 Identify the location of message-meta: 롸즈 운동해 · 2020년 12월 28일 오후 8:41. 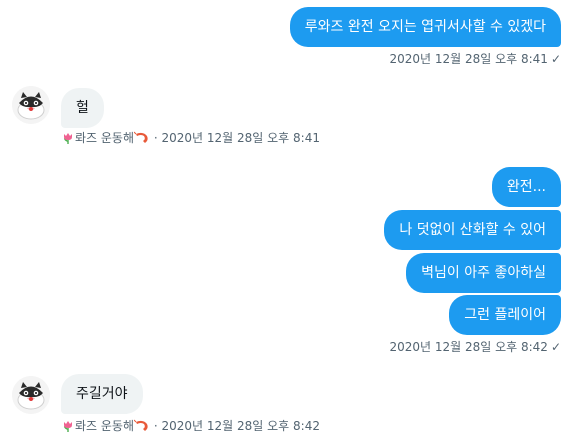
(190, 139).